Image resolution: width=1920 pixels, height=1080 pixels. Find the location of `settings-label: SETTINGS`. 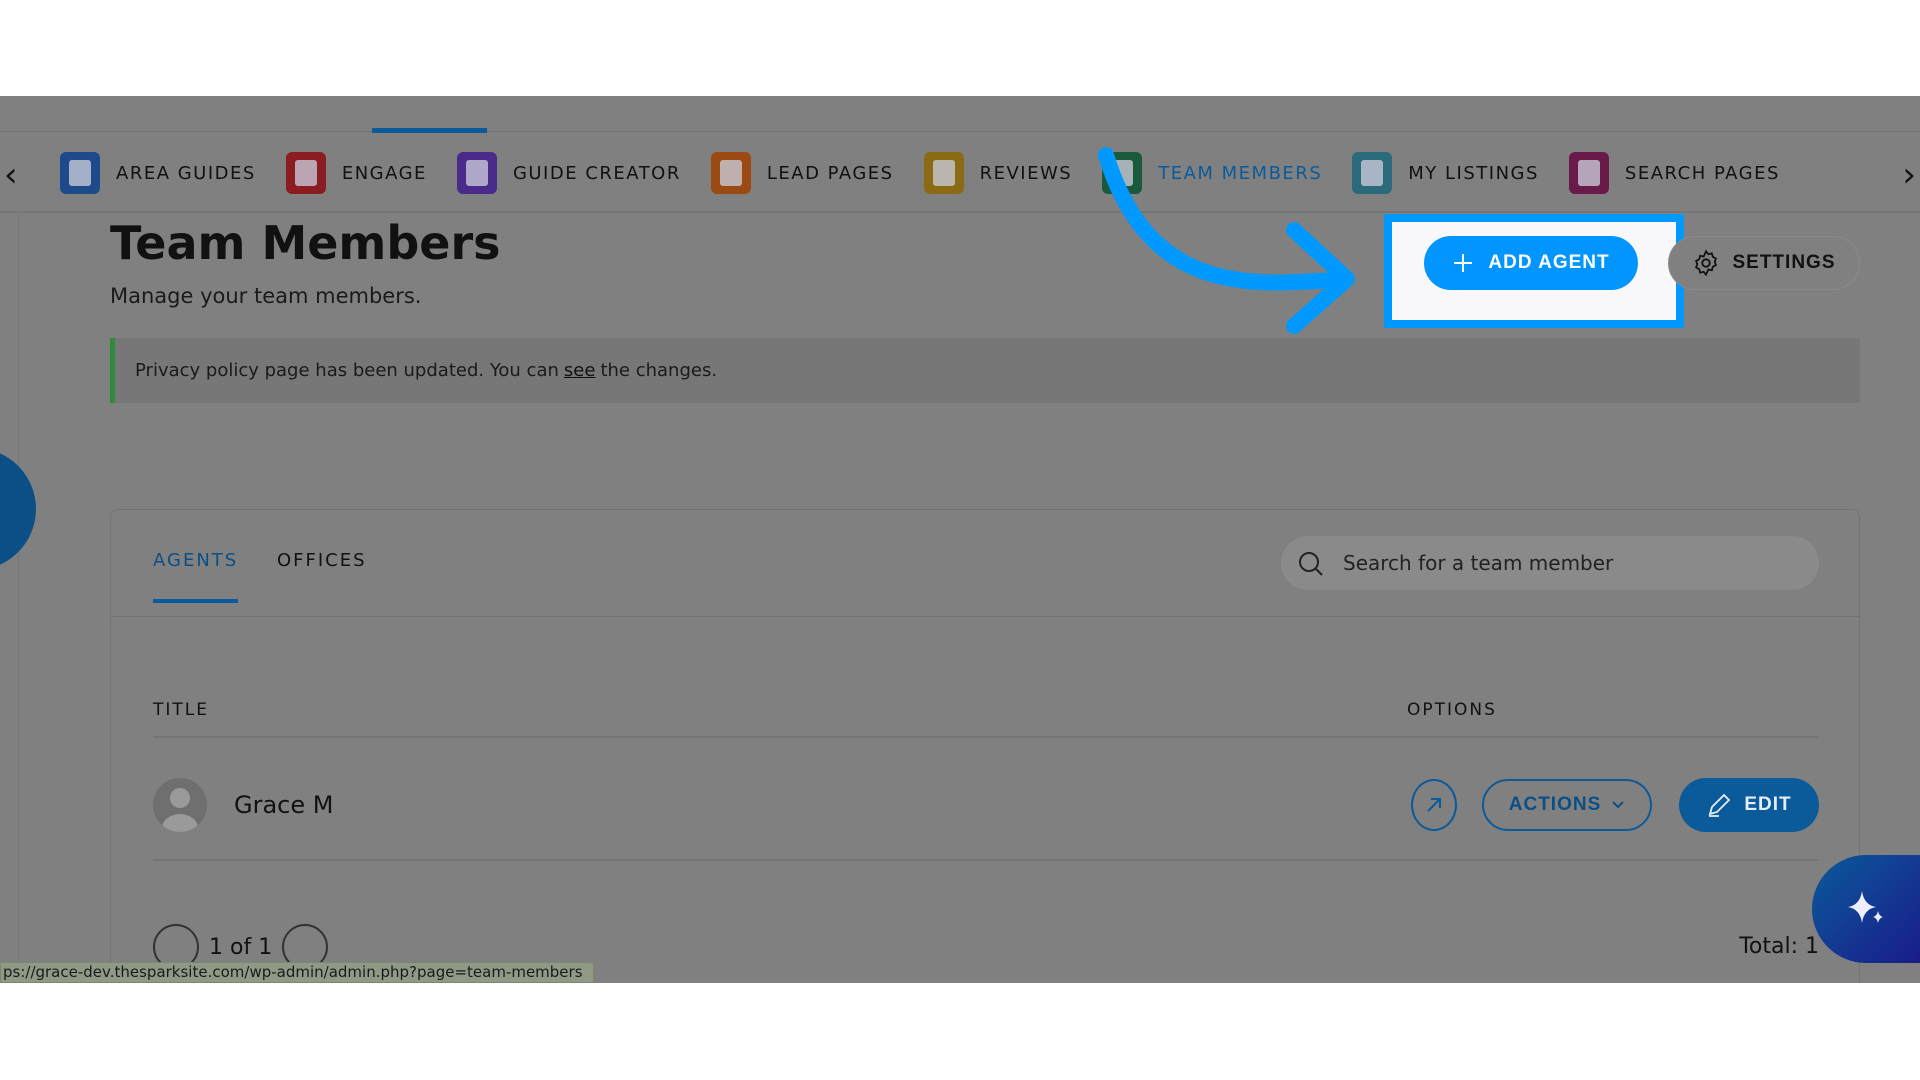

settings-label: SETTINGS is located at coordinates (1784, 262).